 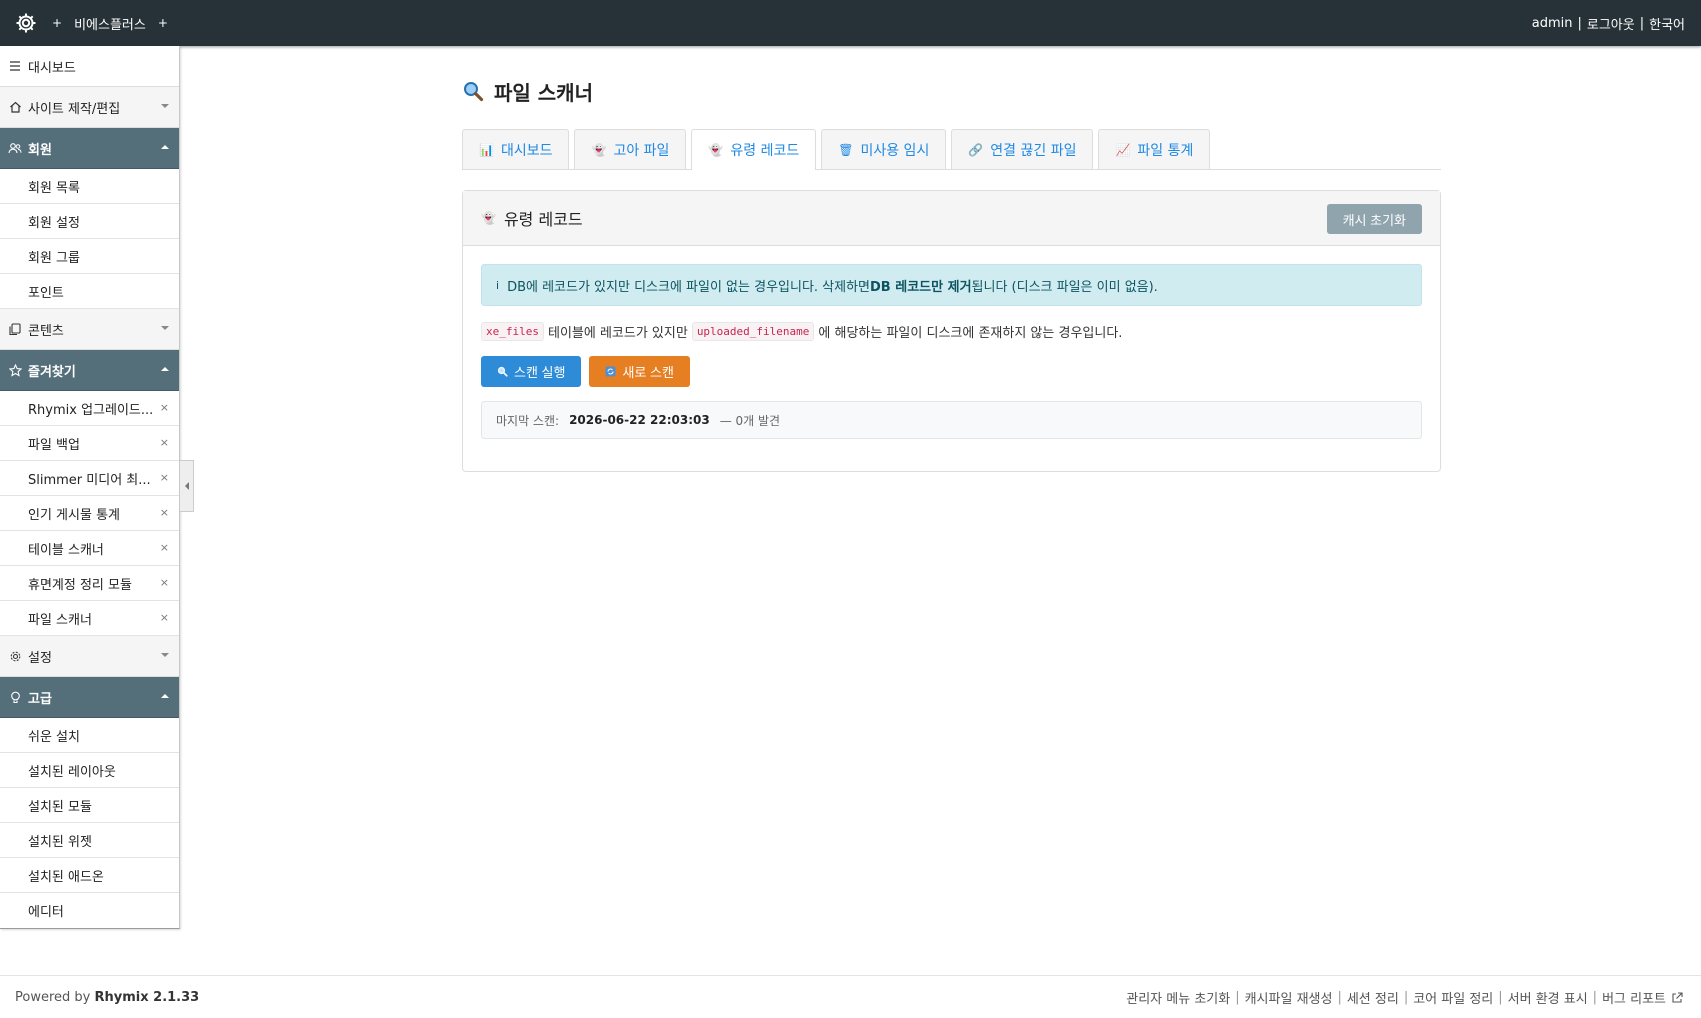 What do you see at coordinates (40, 150) in the screenshot?
I see `sidebar-group-label: 회원` at bounding box center [40, 150].